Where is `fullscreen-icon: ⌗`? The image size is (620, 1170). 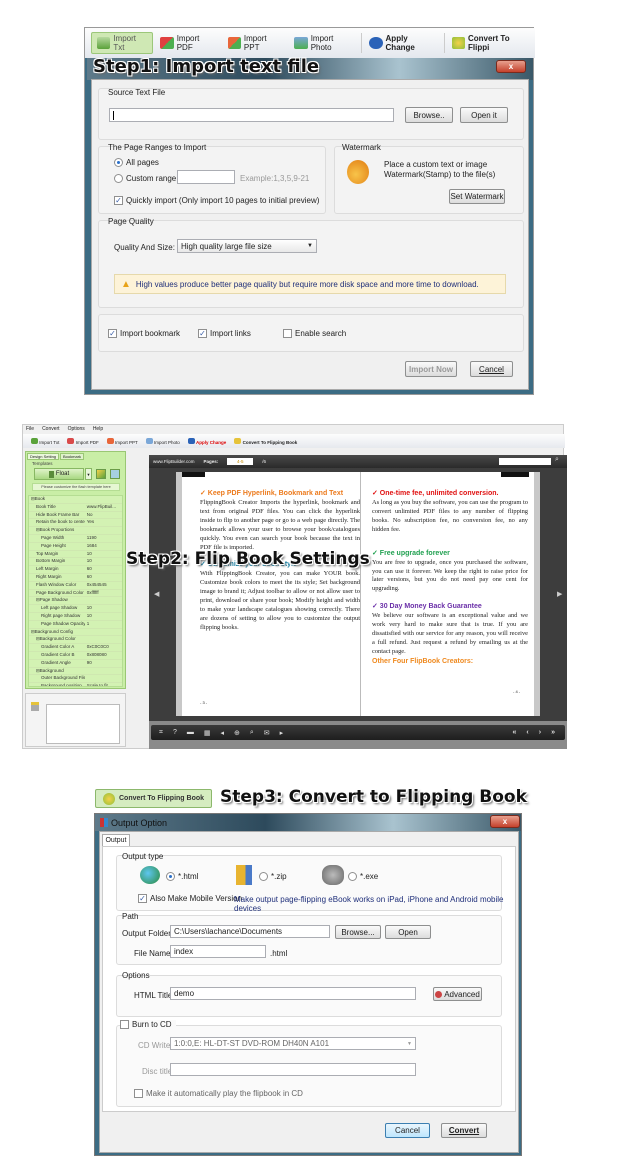 fullscreen-icon: ⌗ is located at coordinates (161, 733).